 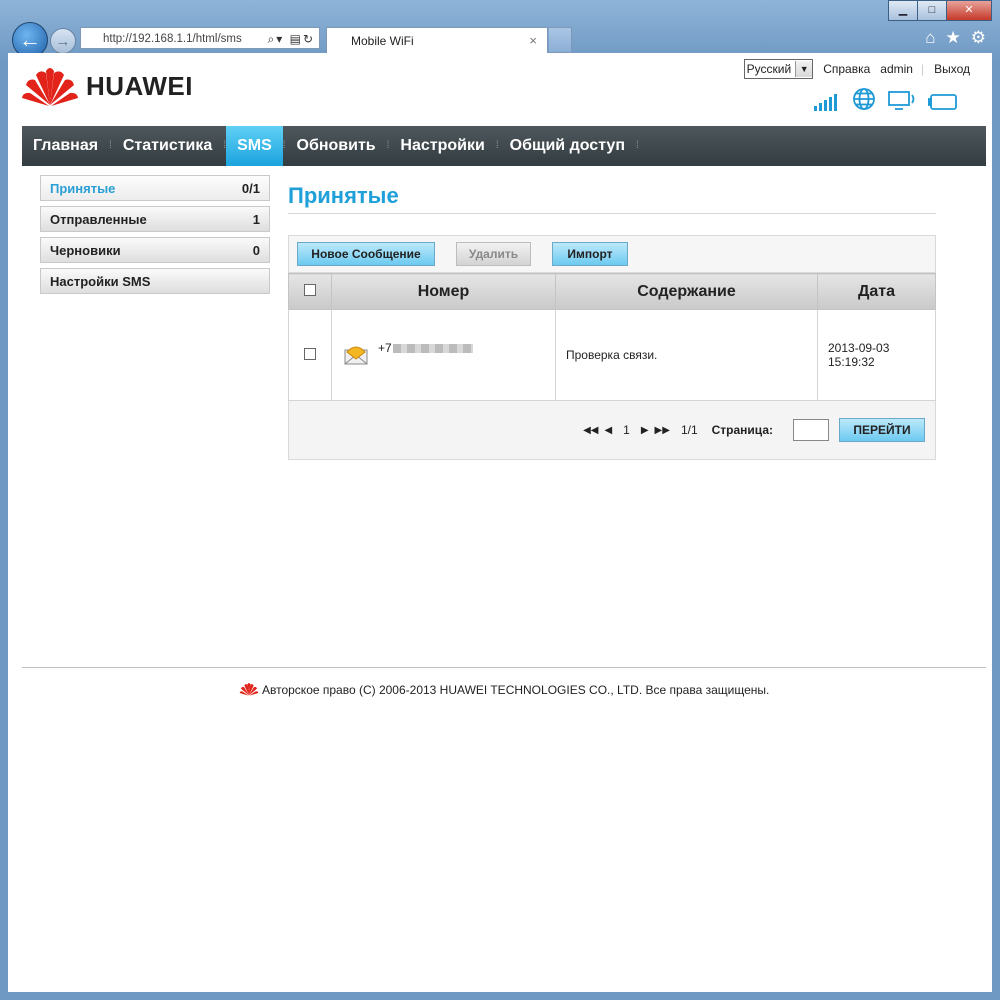 I want to click on status-icons, so click(x=886, y=99).